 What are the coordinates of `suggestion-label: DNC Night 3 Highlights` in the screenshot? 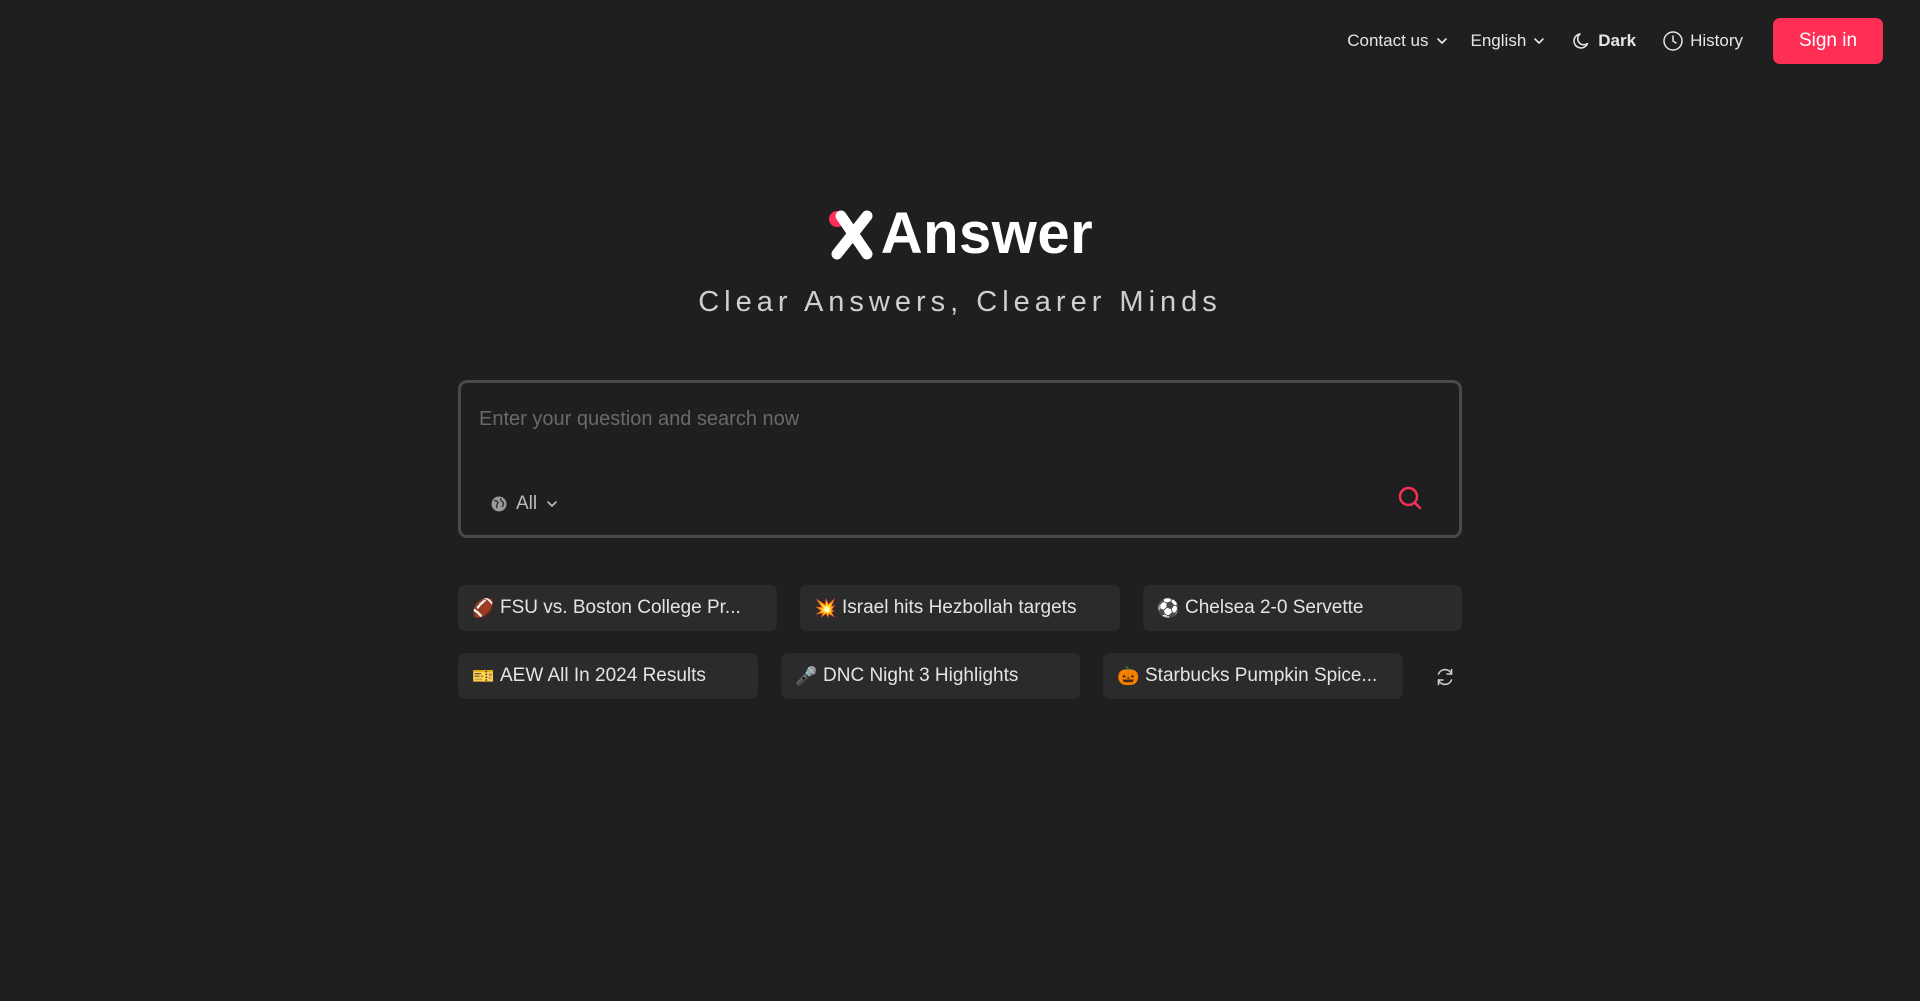 It's located at (921, 675).